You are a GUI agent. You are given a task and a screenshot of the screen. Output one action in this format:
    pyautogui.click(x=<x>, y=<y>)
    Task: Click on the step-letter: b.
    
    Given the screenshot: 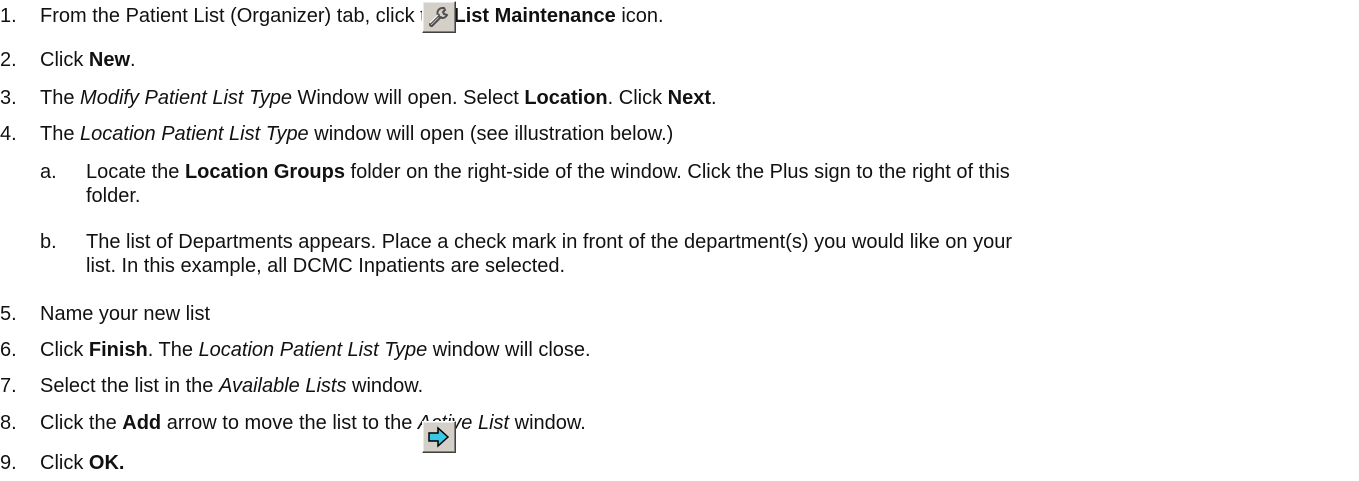 What is the action you would take?
    pyautogui.click(x=48, y=242)
    